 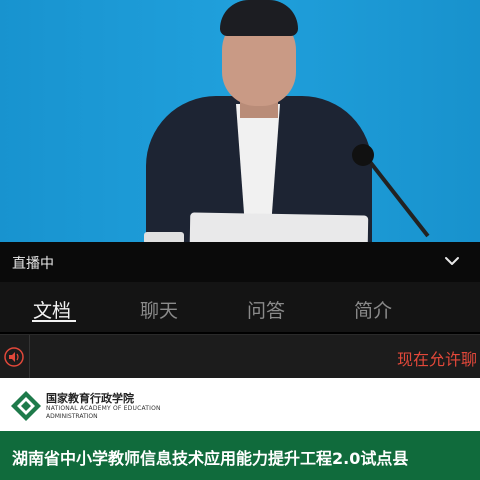 What do you see at coordinates (26, 406) in the screenshot?
I see `academy-logo-icon` at bounding box center [26, 406].